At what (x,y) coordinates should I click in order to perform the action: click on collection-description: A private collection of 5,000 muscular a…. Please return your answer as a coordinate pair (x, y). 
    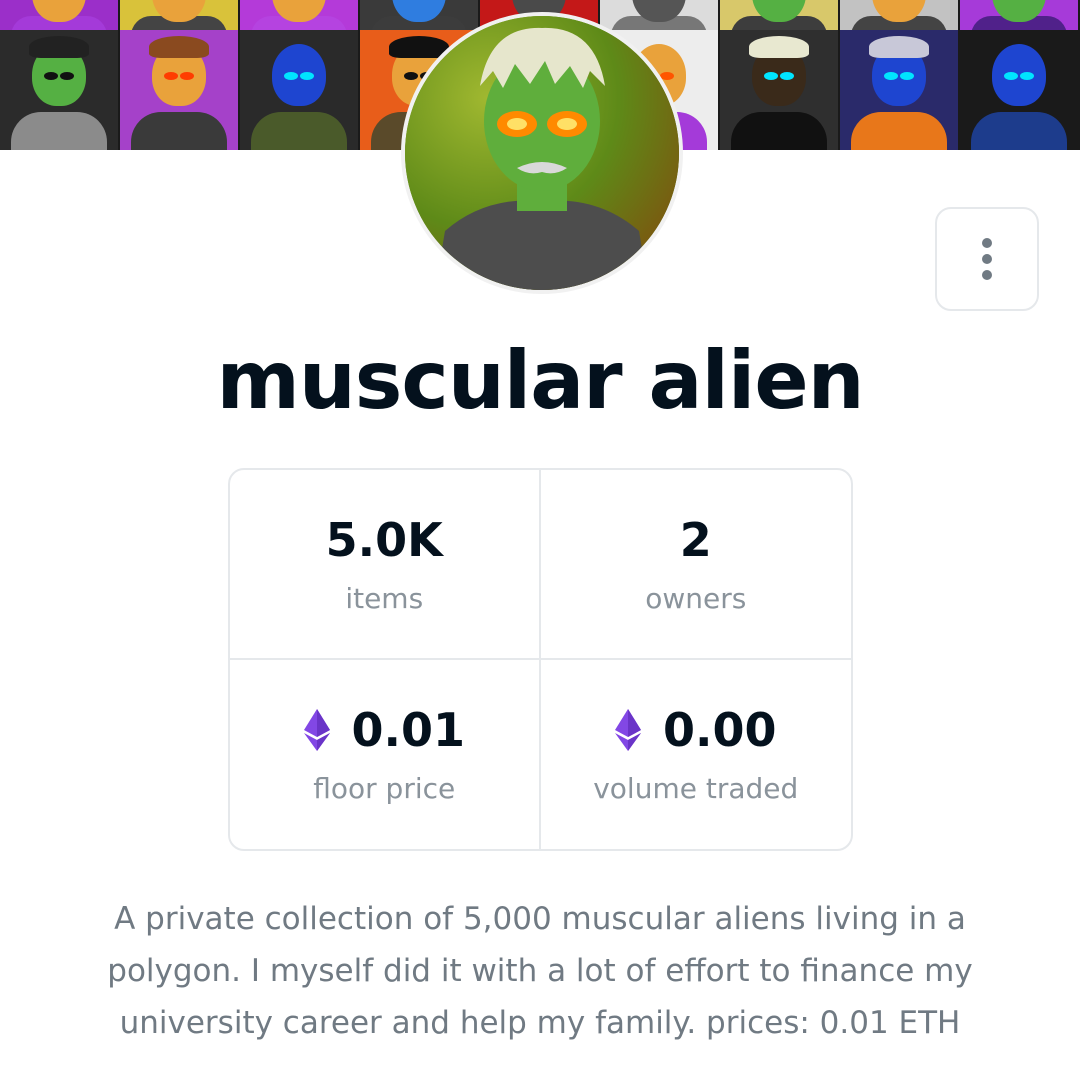
    Looking at the image, I should click on (540, 971).